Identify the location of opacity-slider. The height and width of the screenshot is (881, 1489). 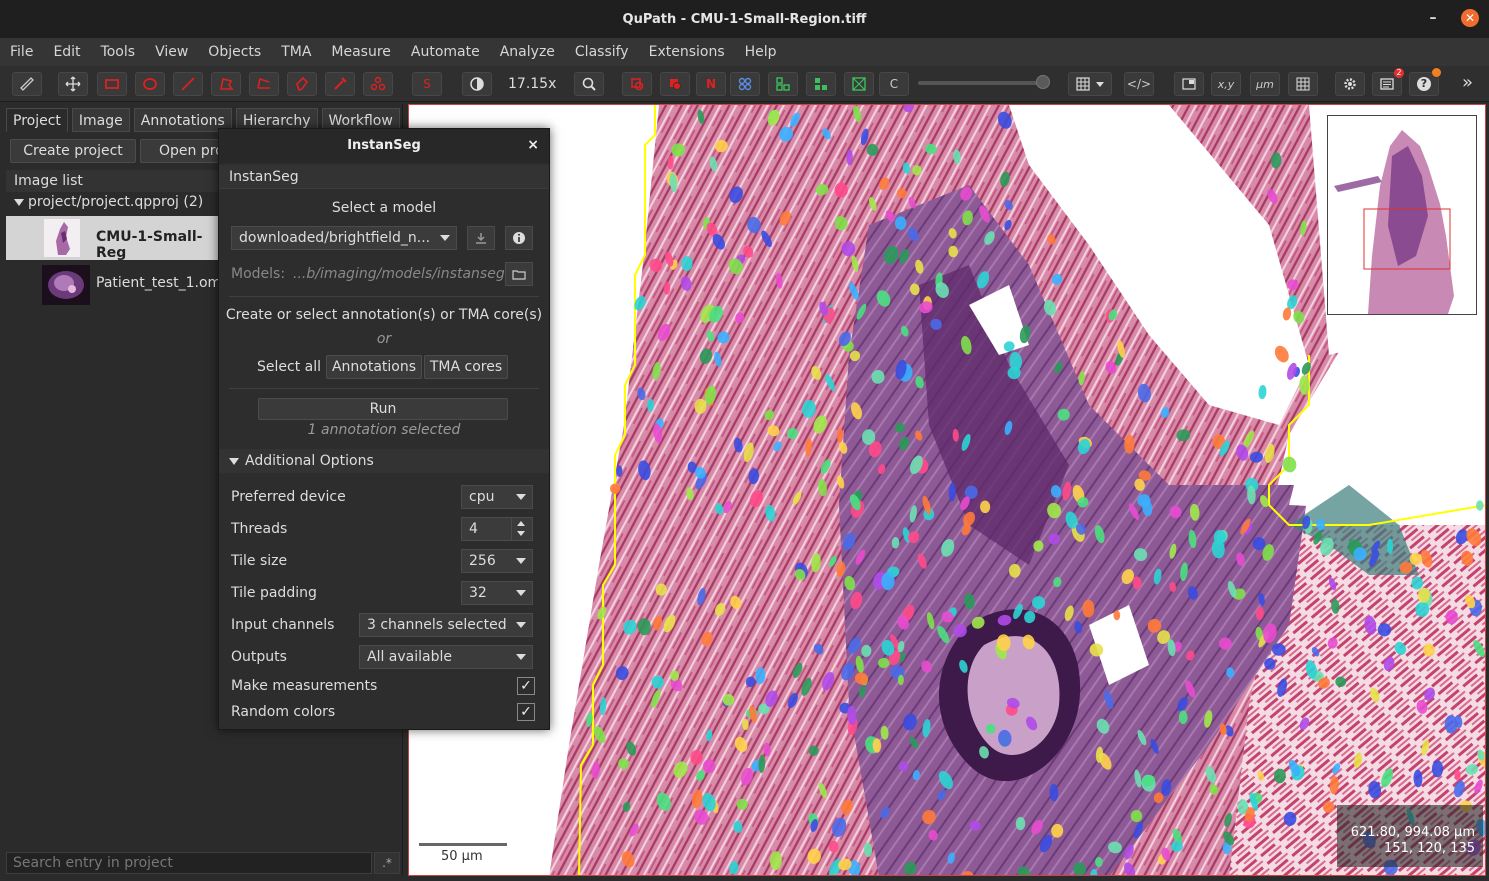
(983, 83).